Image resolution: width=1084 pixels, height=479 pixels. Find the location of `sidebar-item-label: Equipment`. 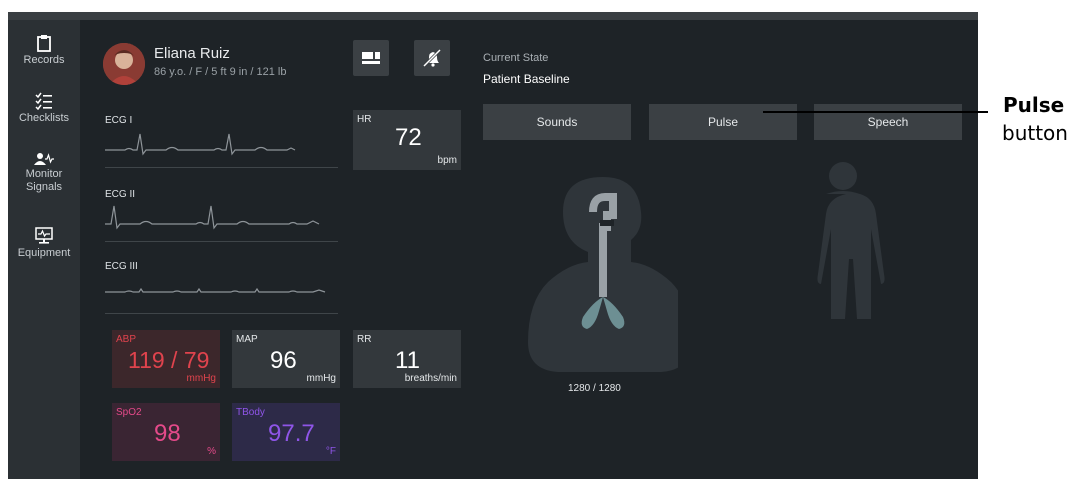

sidebar-item-label: Equipment is located at coordinates (44, 253).